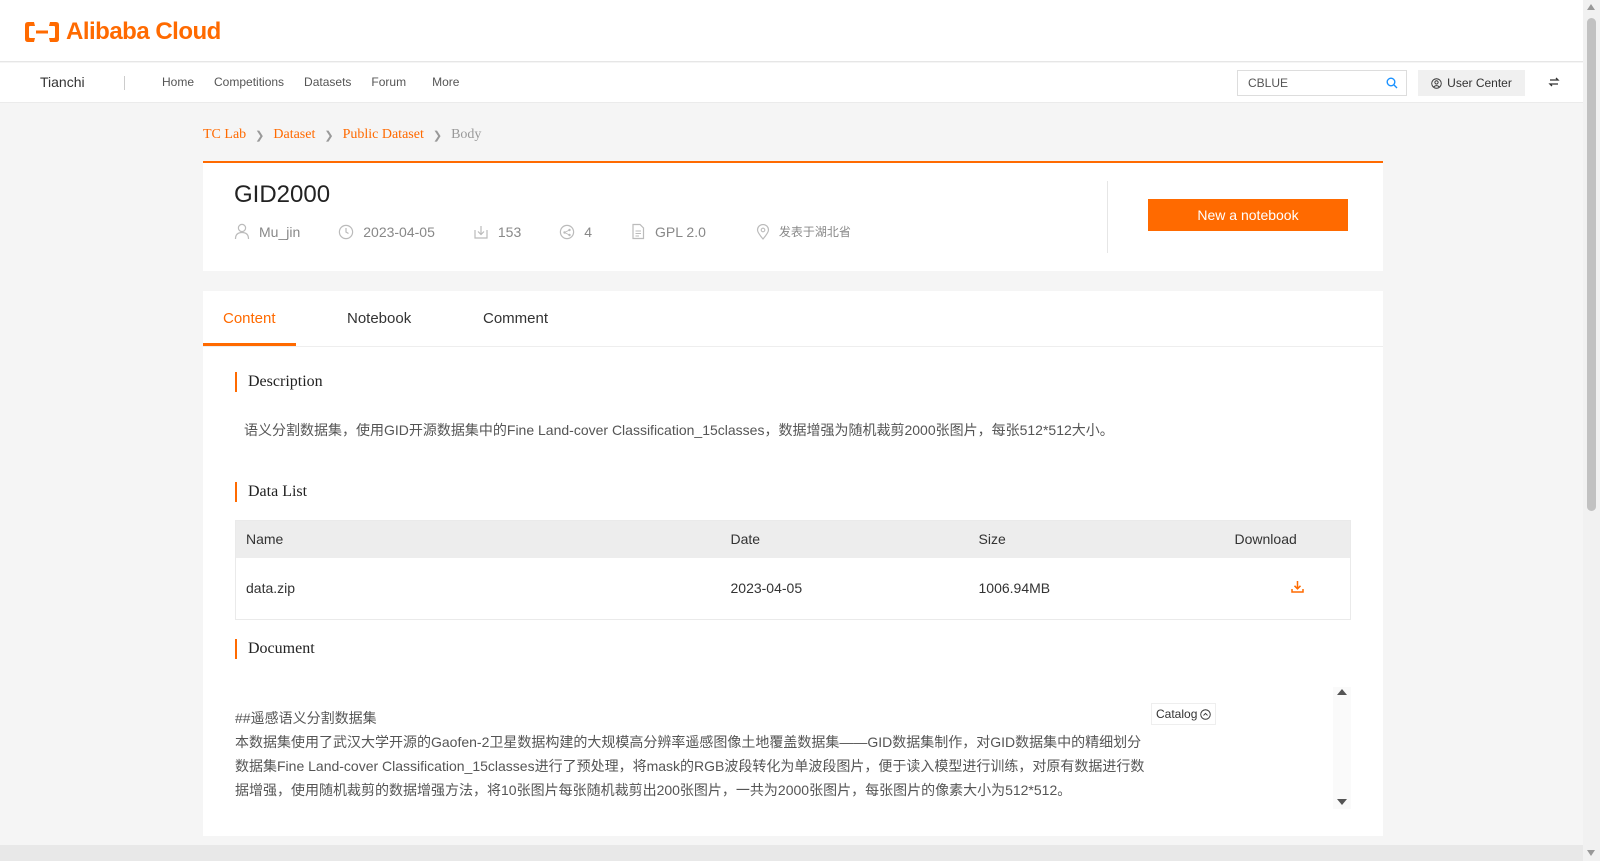 This screenshot has width=1600, height=861. What do you see at coordinates (1342, 748) in the screenshot?
I see `document-scrollbar` at bounding box center [1342, 748].